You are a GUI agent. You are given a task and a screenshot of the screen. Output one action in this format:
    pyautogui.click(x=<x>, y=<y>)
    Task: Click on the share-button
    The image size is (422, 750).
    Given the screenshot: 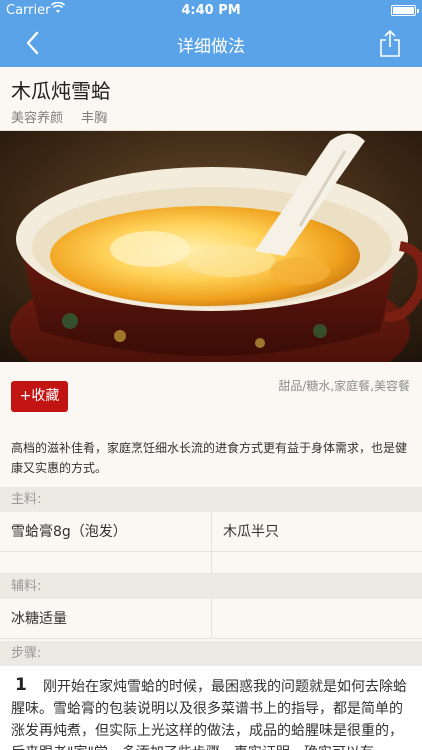 What is the action you would take?
    pyautogui.click(x=390, y=43)
    